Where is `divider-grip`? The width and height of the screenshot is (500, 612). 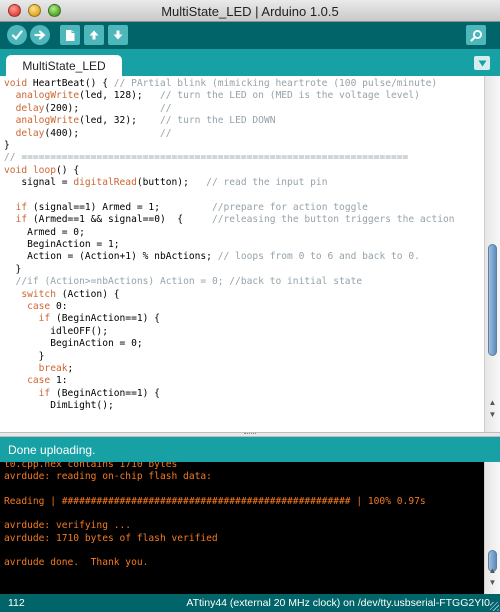
divider-grip is located at coordinates (250, 434).